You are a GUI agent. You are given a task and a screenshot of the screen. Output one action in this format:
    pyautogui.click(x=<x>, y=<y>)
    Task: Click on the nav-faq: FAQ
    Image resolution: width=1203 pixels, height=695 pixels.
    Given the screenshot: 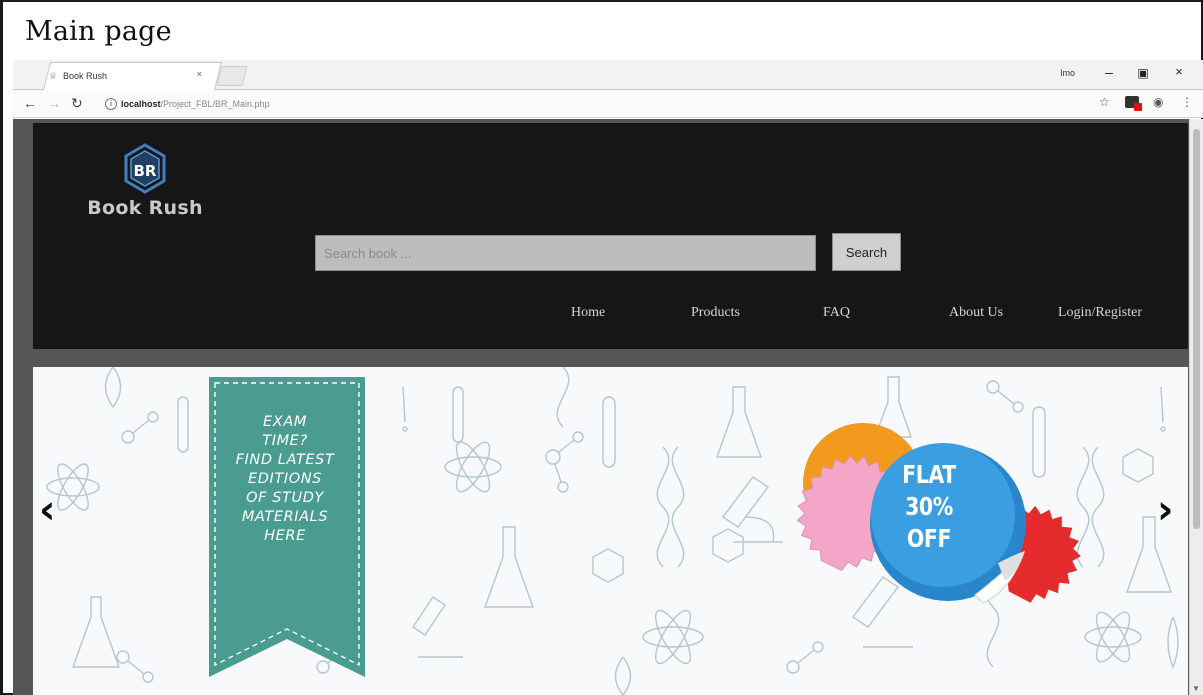 What is the action you would take?
    pyautogui.click(x=836, y=313)
    